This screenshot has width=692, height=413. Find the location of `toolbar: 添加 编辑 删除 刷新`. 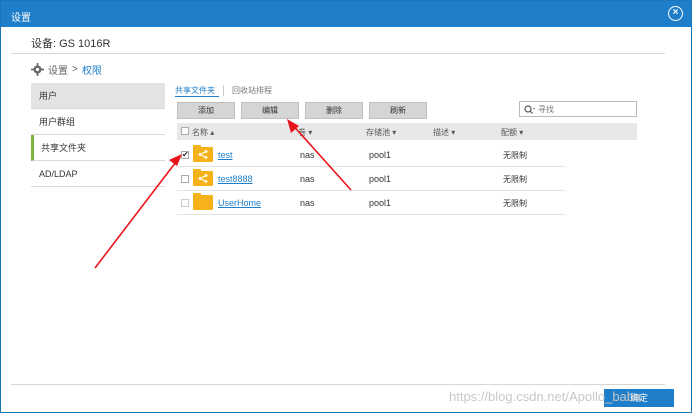

toolbar: 添加 编辑 删除 刷新 is located at coordinates (302, 110).